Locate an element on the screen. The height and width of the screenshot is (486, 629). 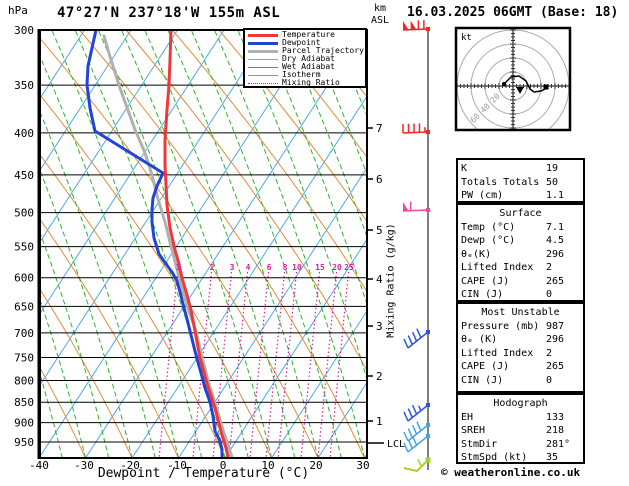
table-label: EH is located at coordinates (467, 417).